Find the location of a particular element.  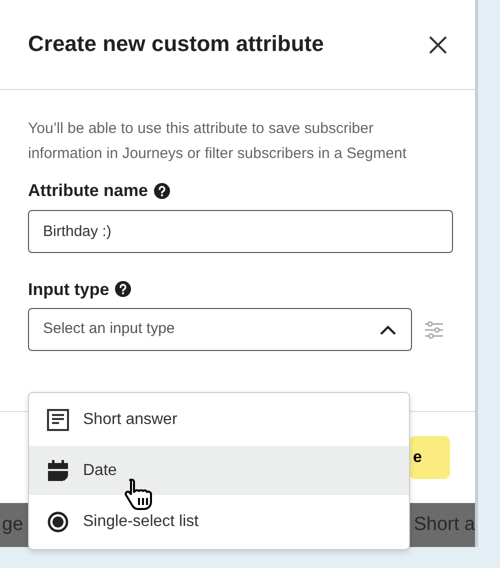

background-text: Short a is located at coordinates (444, 524).